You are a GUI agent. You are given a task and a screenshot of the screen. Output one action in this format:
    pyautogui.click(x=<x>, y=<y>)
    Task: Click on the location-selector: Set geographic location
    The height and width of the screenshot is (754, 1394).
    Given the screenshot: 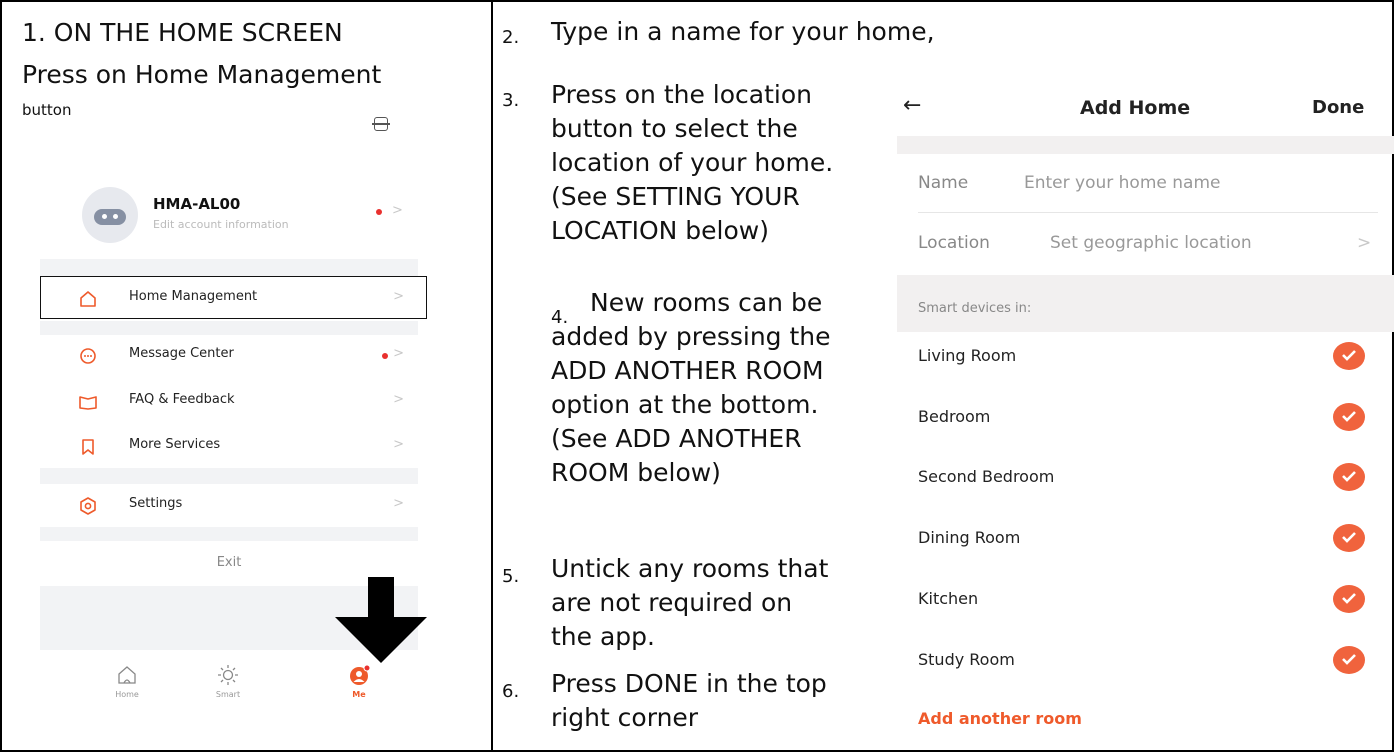 What is the action you would take?
    pyautogui.click(x=1151, y=243)
    